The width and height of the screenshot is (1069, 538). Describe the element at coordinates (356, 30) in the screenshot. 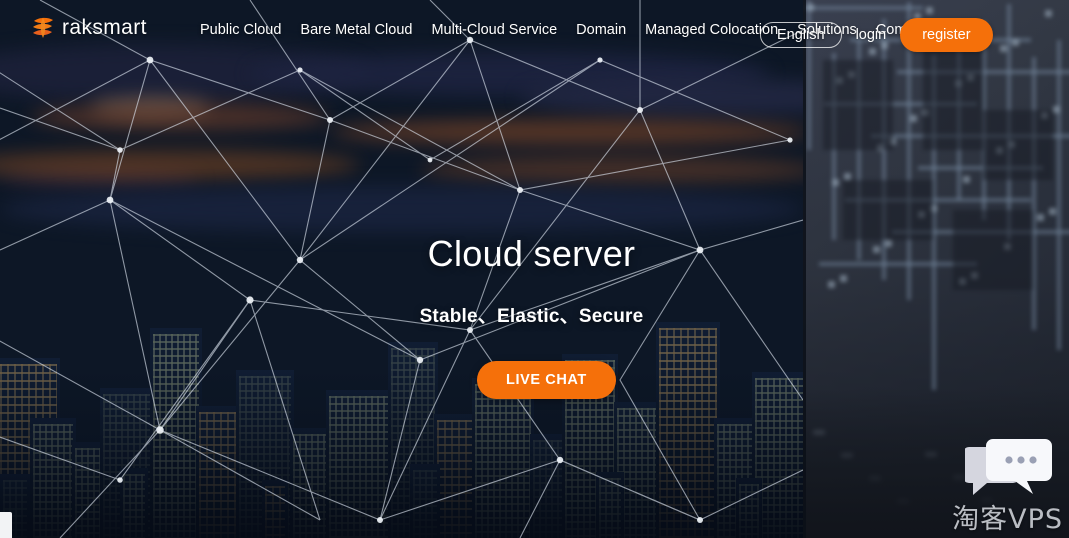

I see `nav-item-bare-metal-cloud: Bare Metal Cloud` at that location.